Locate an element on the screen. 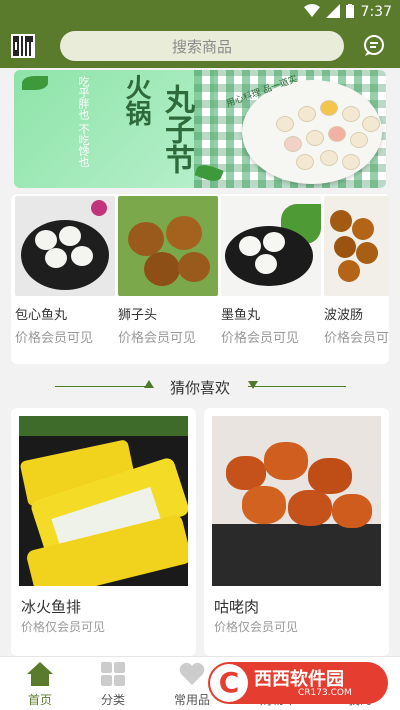  product-card: 包心鱼丸 价格会员可见 is located at coordinates (65, 271).